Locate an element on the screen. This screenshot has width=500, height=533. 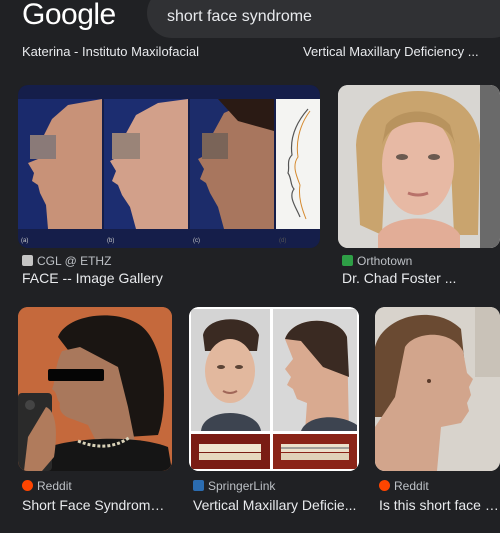
result-image-selfie is located at coordinates (95, 389).